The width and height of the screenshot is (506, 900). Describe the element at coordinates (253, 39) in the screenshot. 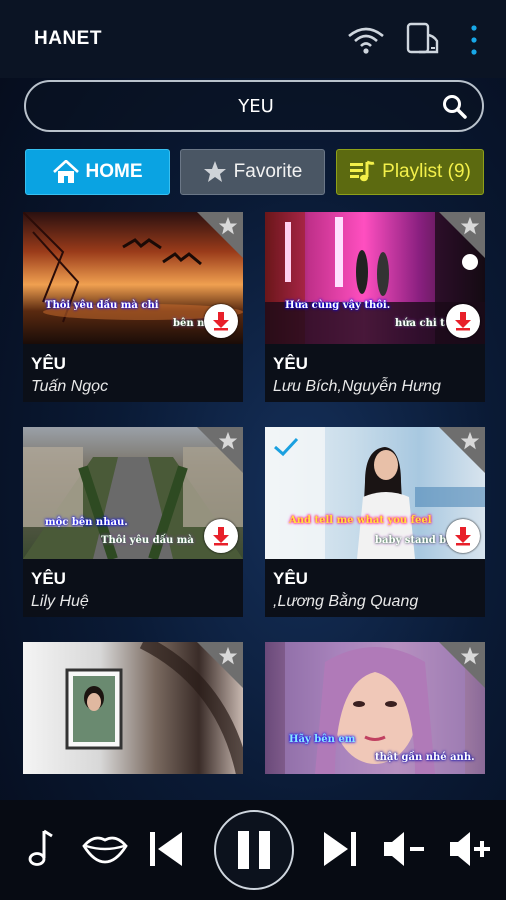

I see `top-bar: HANET` at that location.